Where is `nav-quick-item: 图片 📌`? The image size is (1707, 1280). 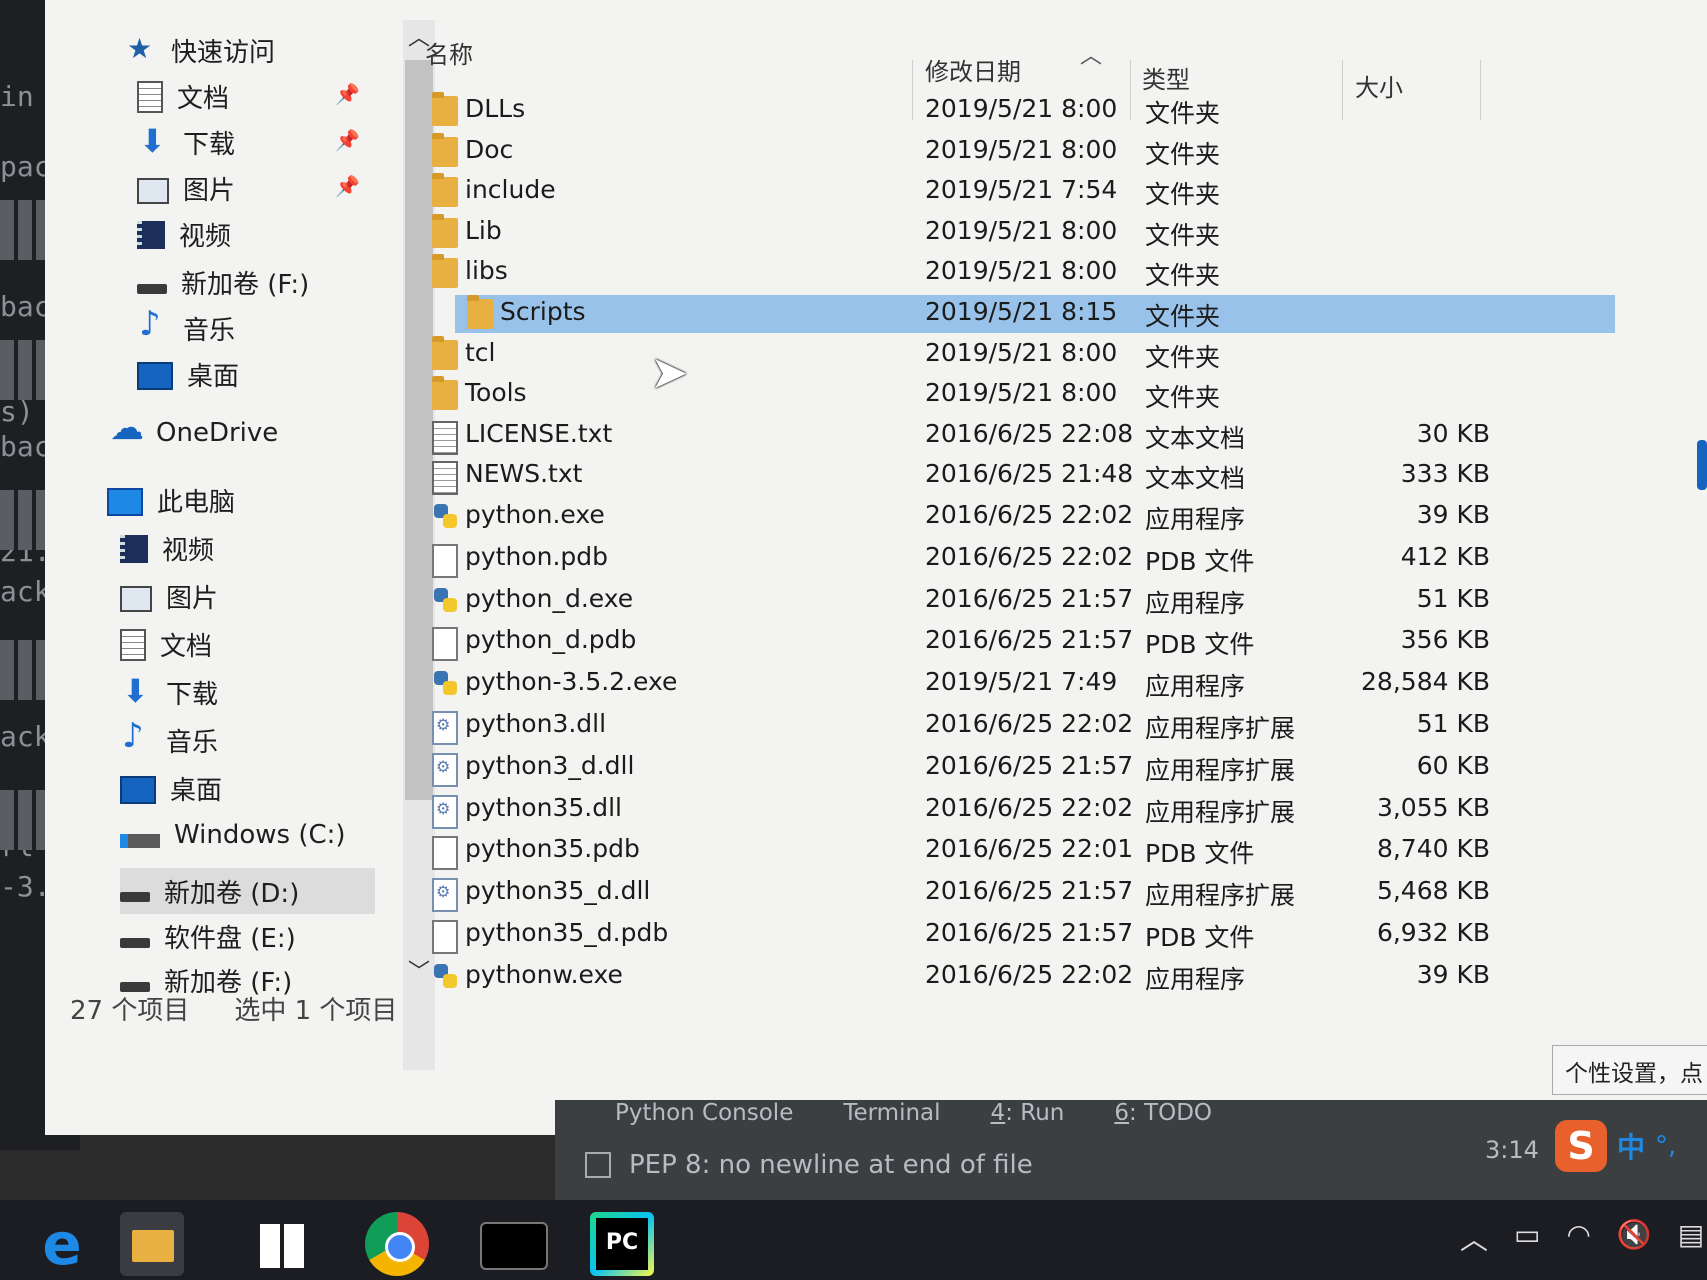 nav-quick-item: 图片 📌 is located at coordinates (248, 188).